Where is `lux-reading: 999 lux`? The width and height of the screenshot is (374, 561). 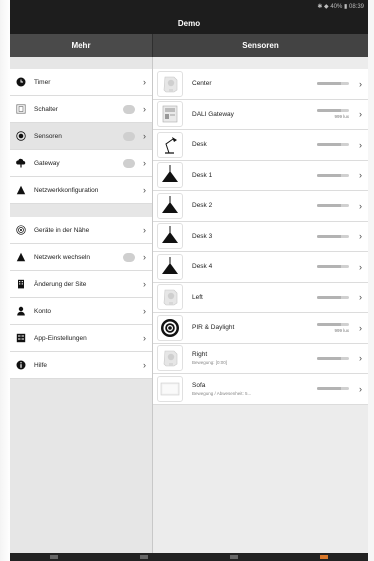
lux-reading: 999 lux is located at coordinates (341, 117).